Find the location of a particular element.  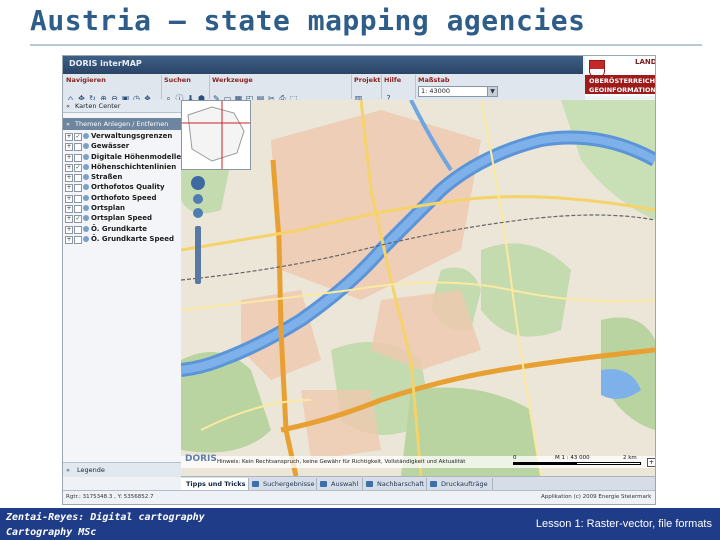

layer-label: Digitale Höhenmodelle is located at coordinates (136, 156).